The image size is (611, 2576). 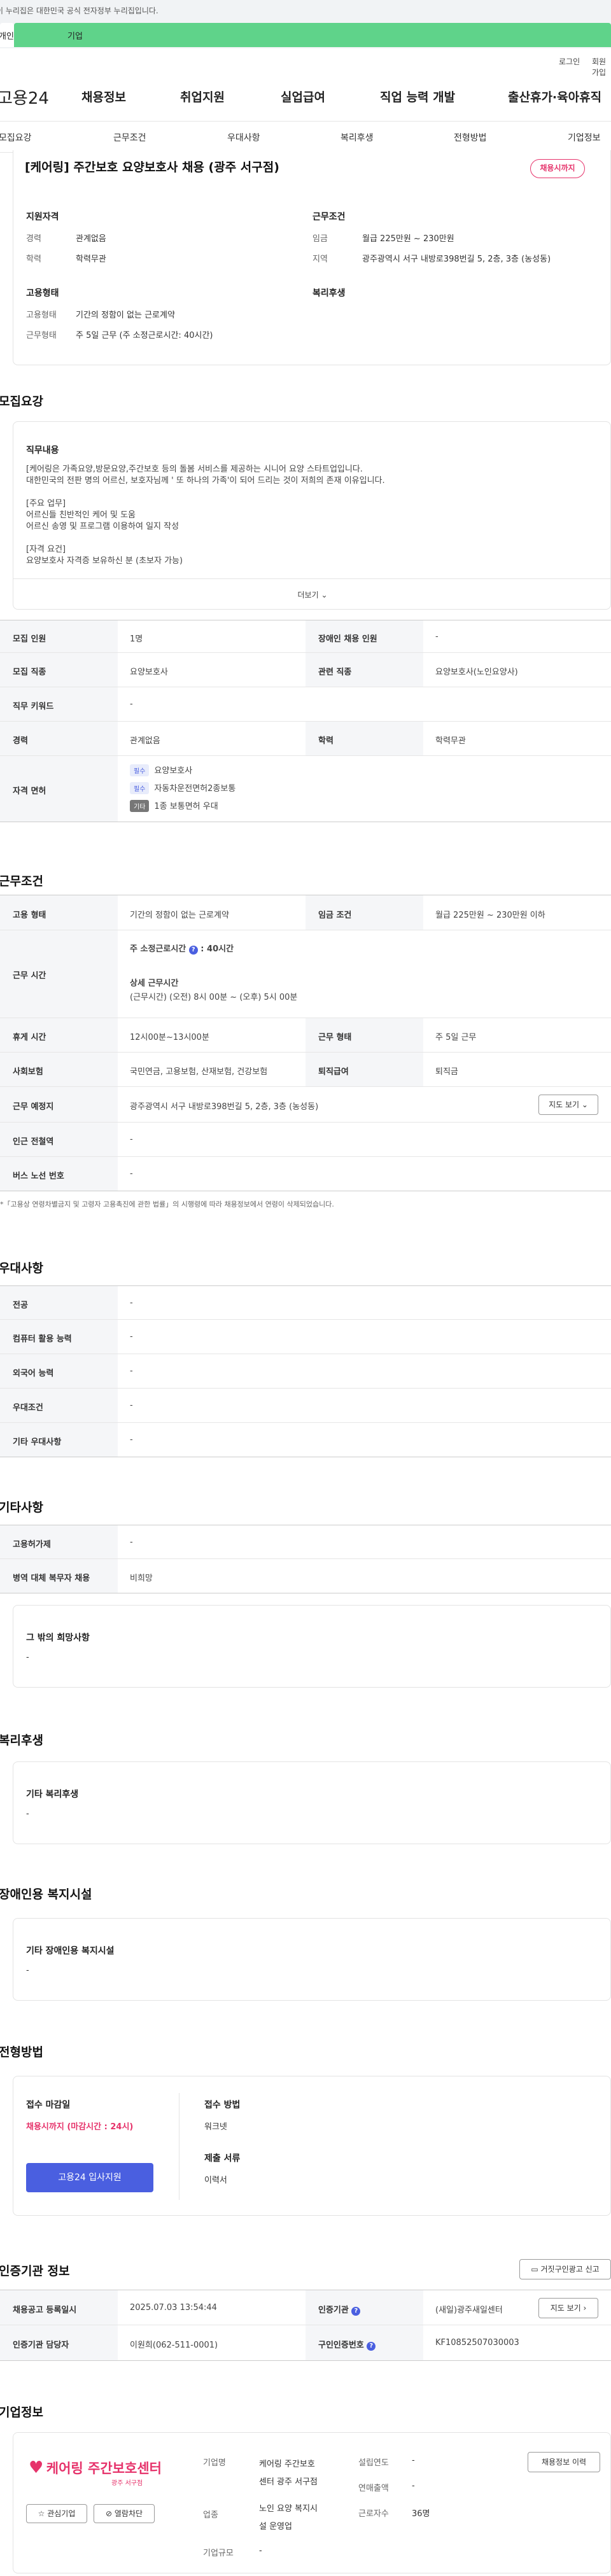 What do you see at coordinates (312, 35) in the screenshot?
I see `tab-company: 기업` at bounding box center [312, 35].